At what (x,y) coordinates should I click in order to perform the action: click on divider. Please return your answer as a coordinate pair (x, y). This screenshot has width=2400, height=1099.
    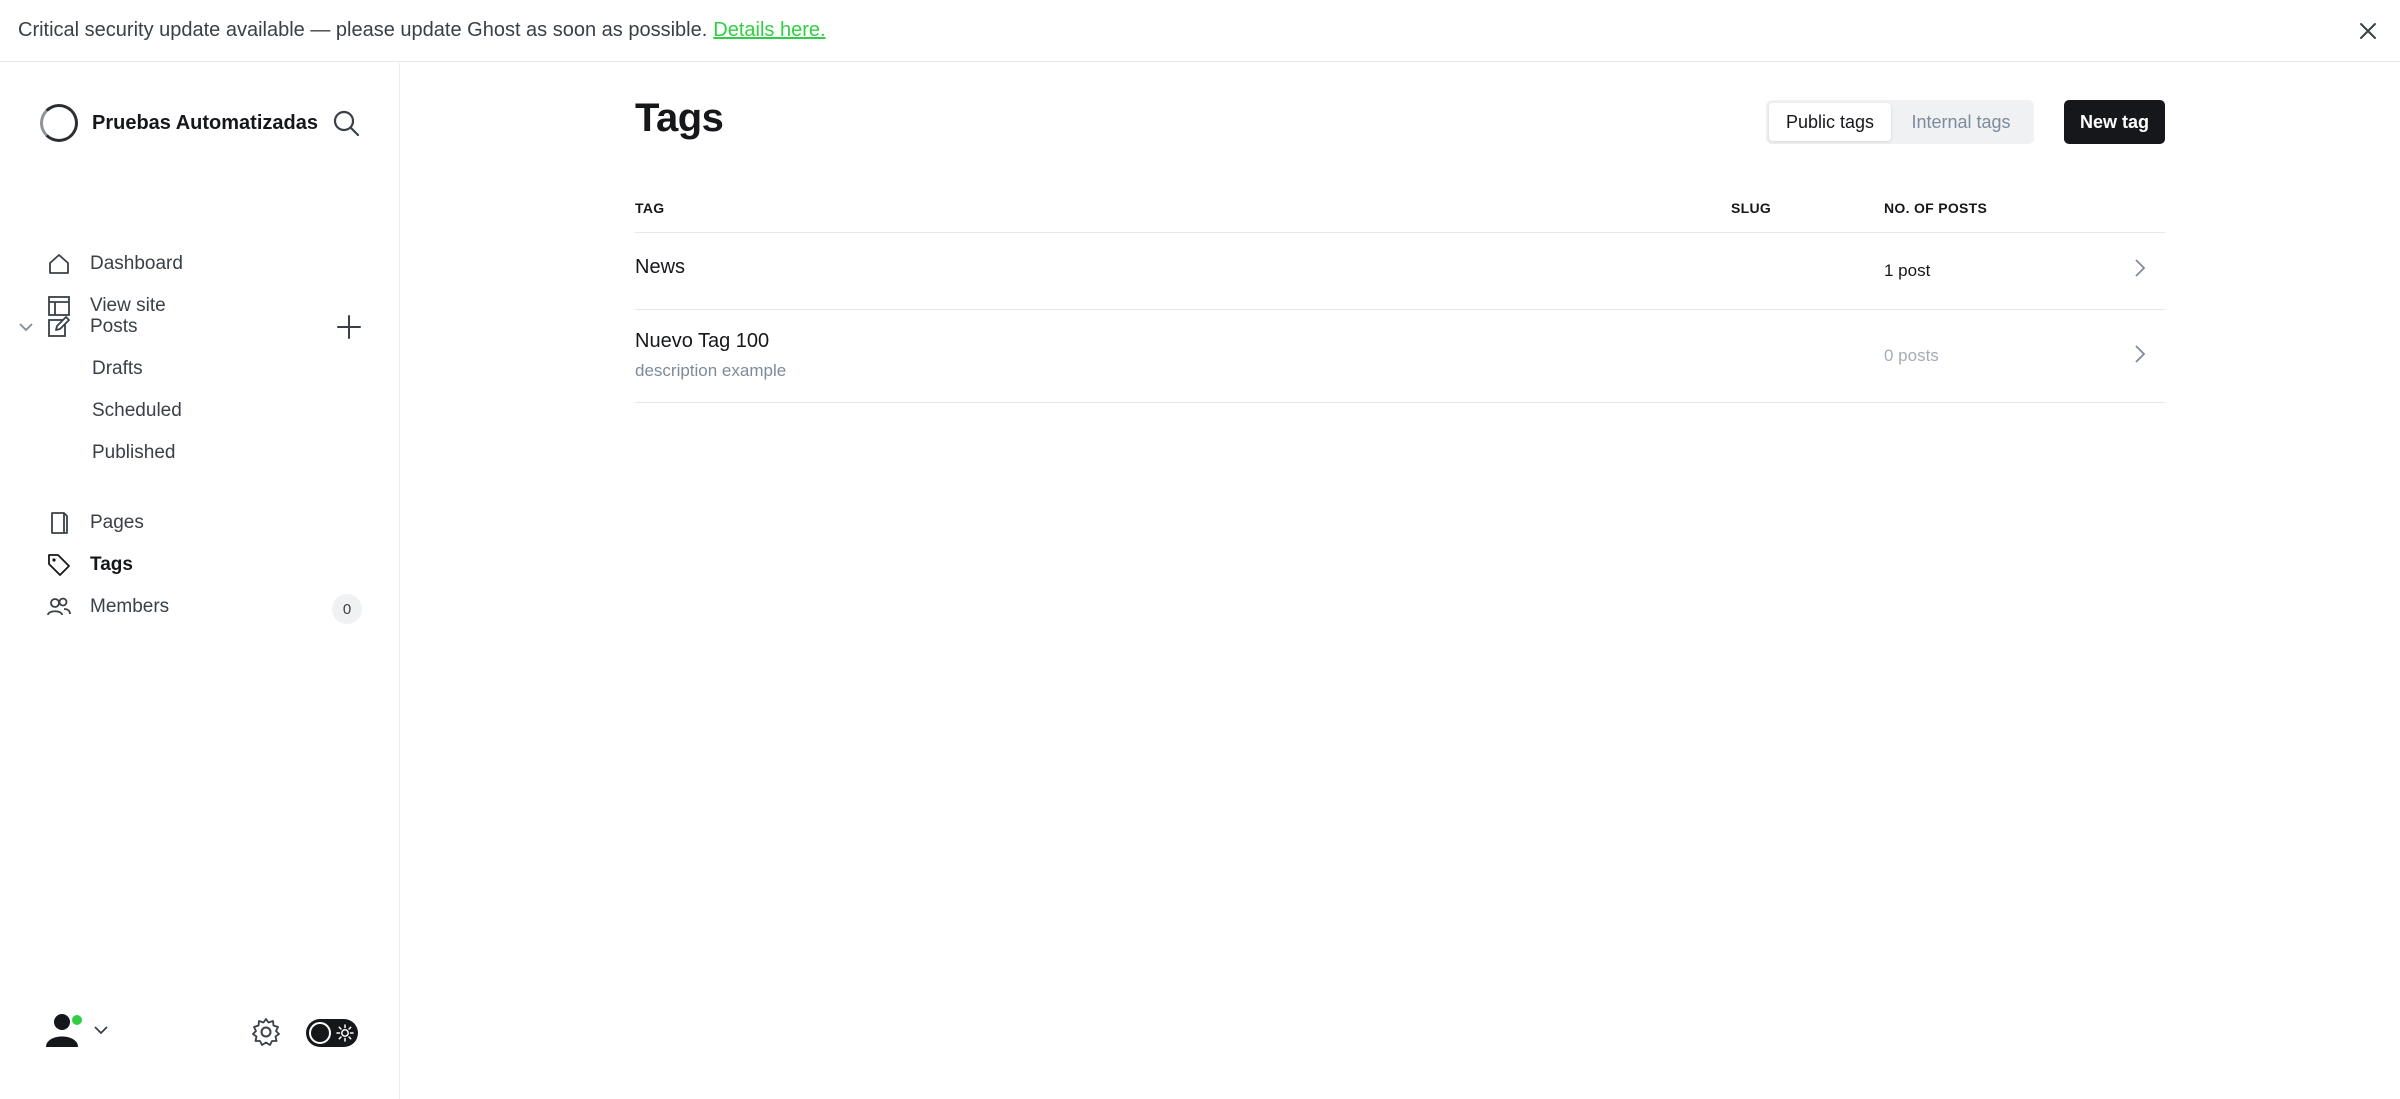
    Looking at the image, I should click on (1400, 402).